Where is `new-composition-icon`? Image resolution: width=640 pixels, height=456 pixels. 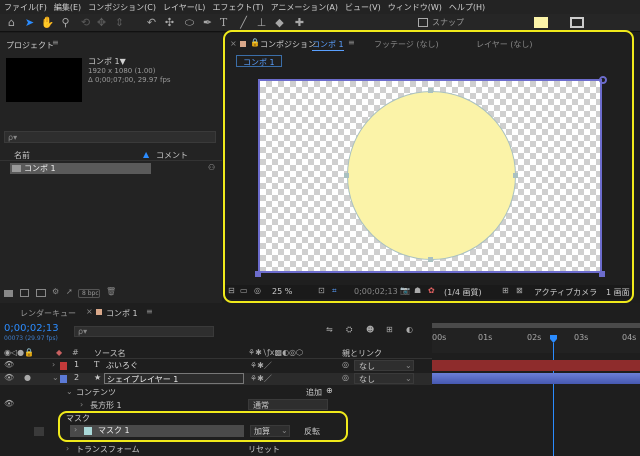
new-composition-icon is located at coordinates (41, 293).